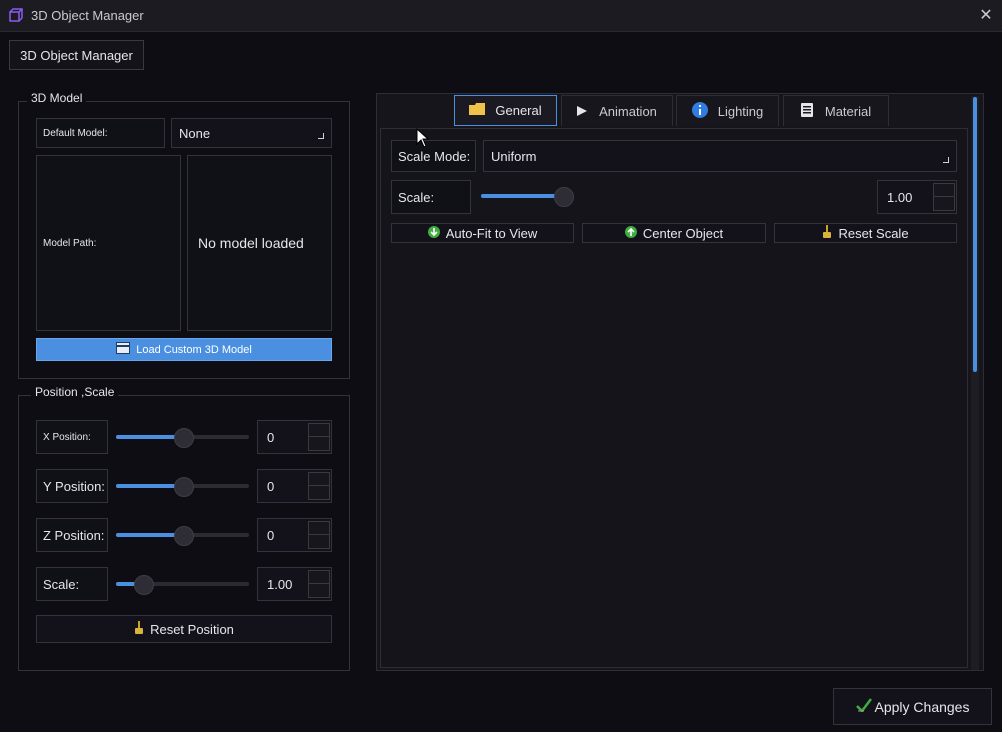  Describe the element at coordinates (294, 486) in the screenshot. I see `y-position-spinbox: 0` at that location.